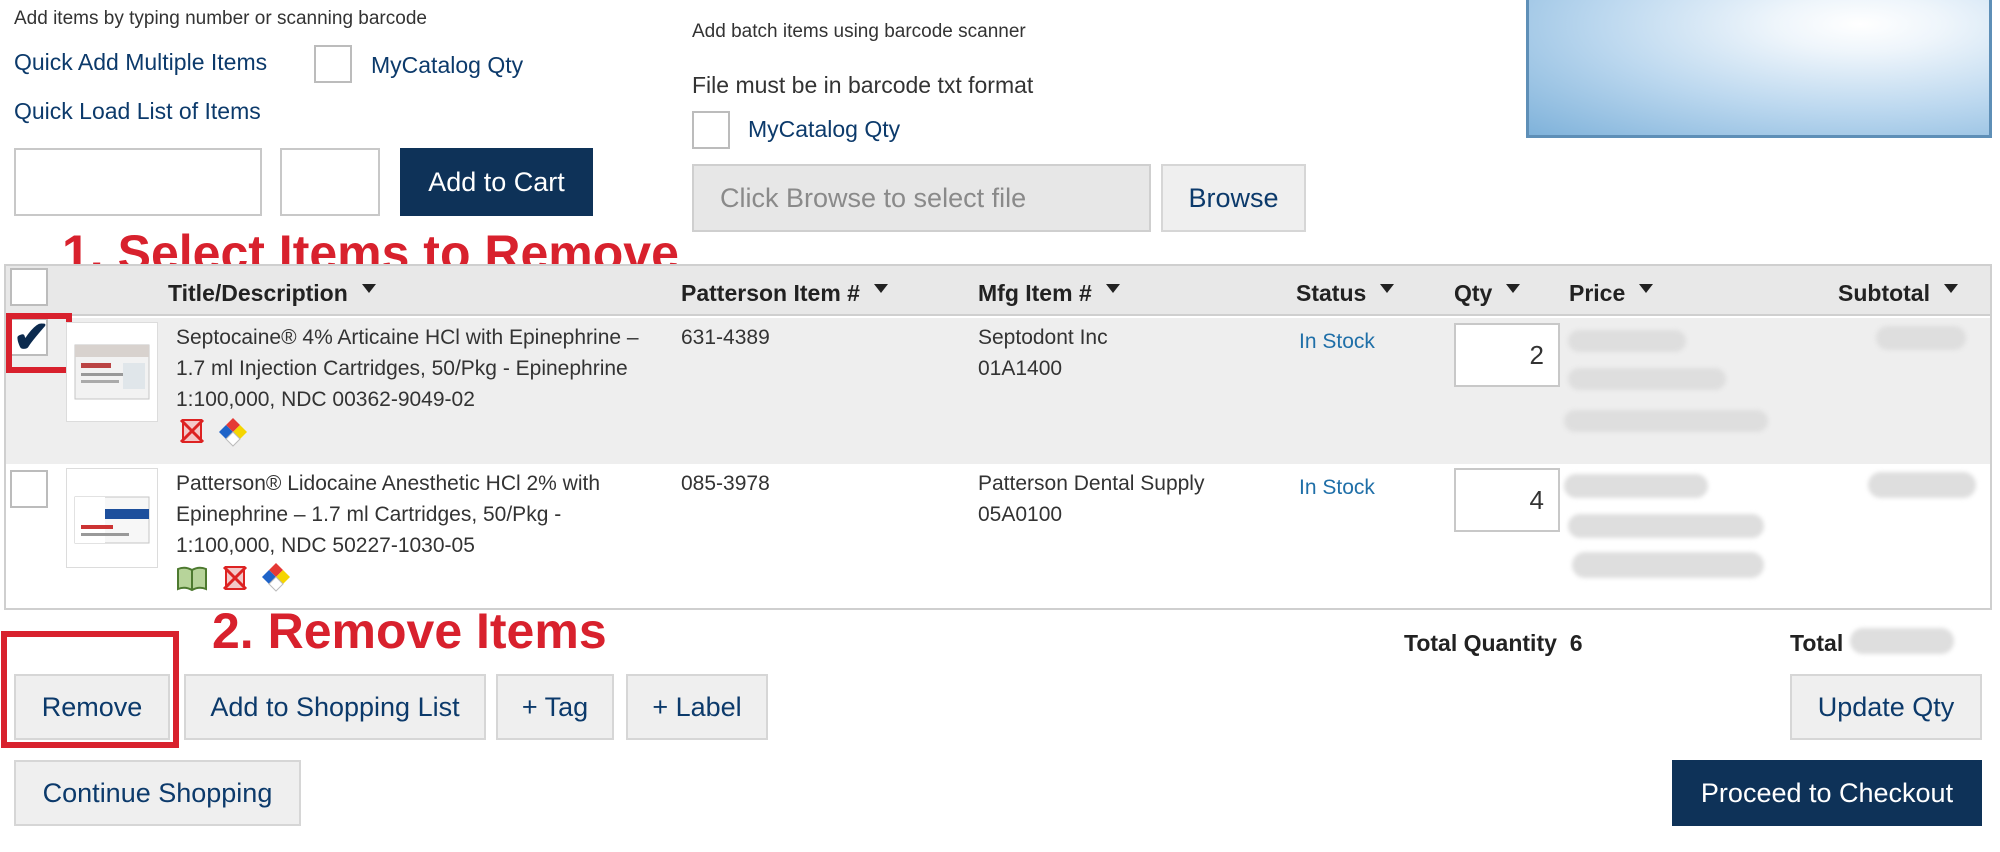 The width and height of the screenshot is (2000, 852). What do you see at coordinates (140, 62) in the screenshot?
I see `quick-add-multiple-link: Quick Add Multiple Items` at bounding box center [140, 62].